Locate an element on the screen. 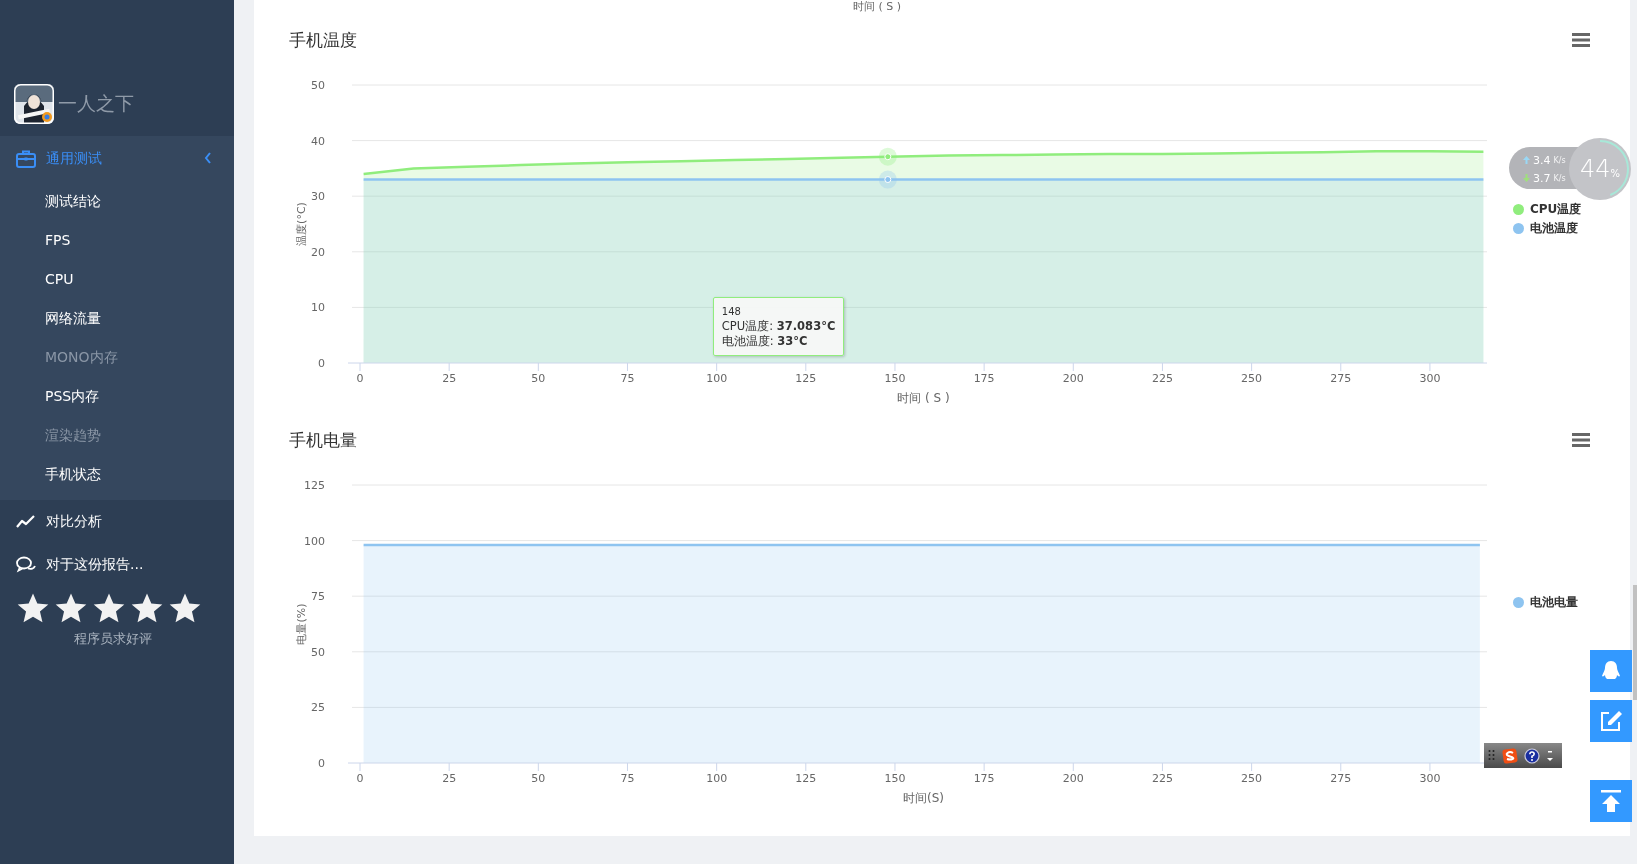 The height and width of the screenshot is (864, 1637). percent-sign: % is located at coordinates (1615, 173).